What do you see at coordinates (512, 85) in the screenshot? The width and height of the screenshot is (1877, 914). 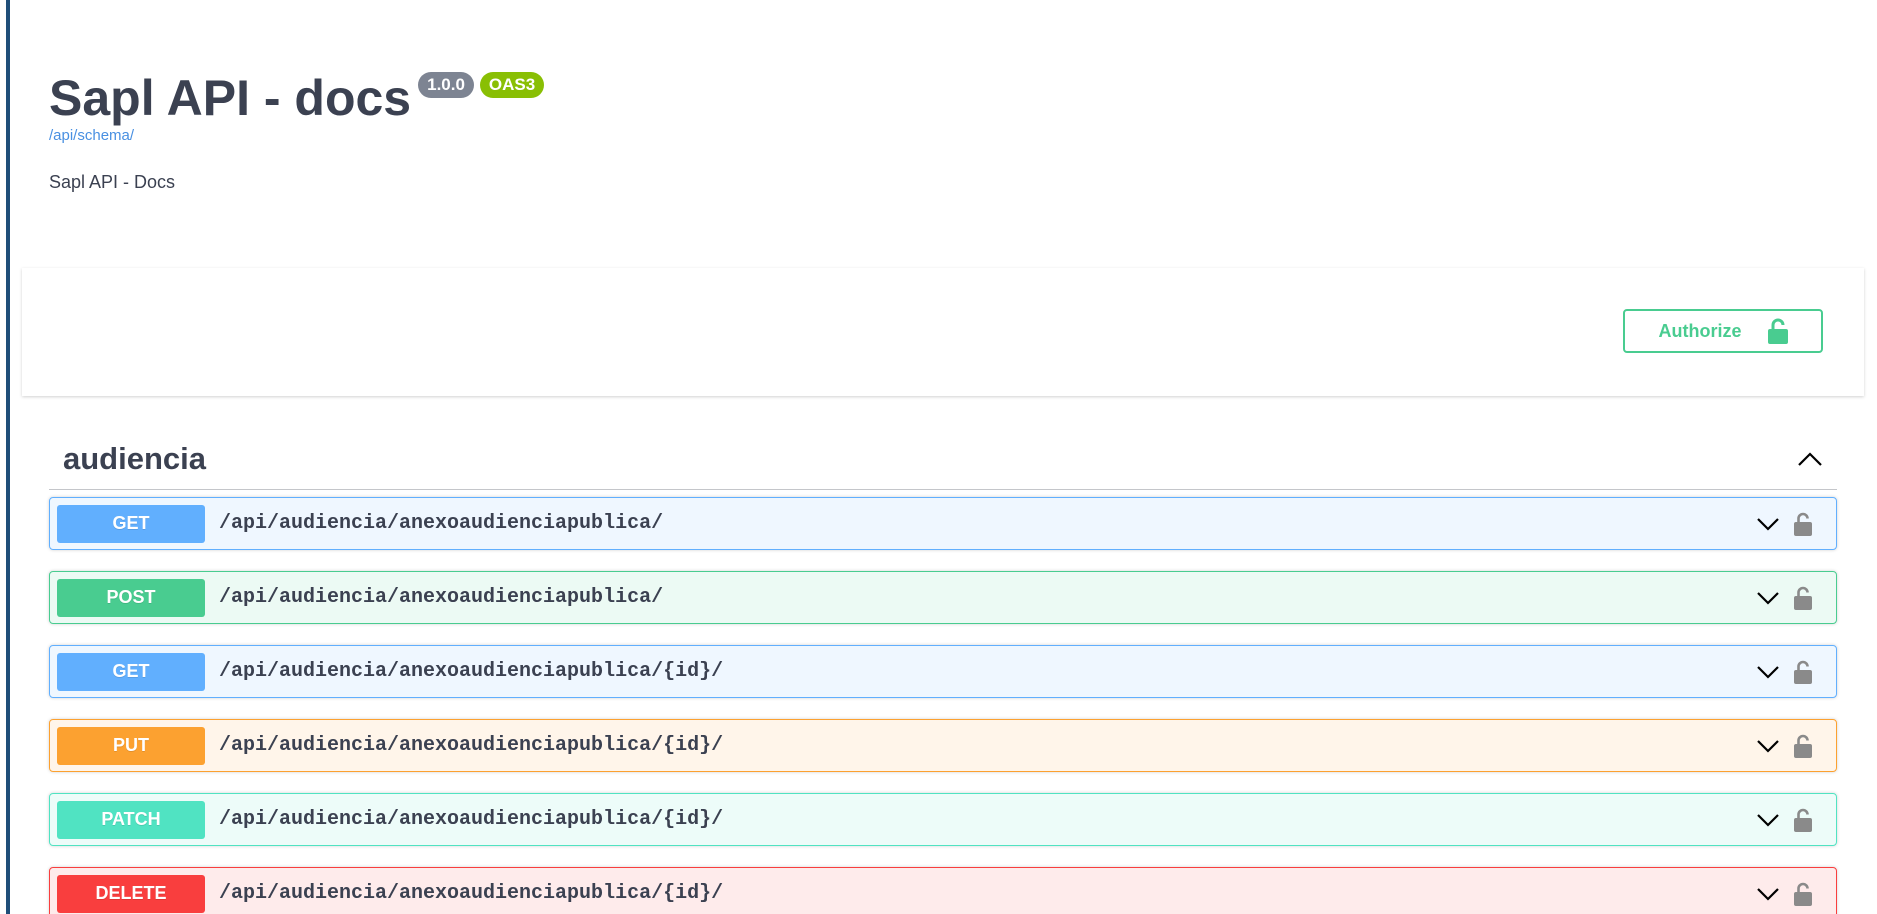 I see `oas-badge: OAS3` at bounding box center [512, 85].